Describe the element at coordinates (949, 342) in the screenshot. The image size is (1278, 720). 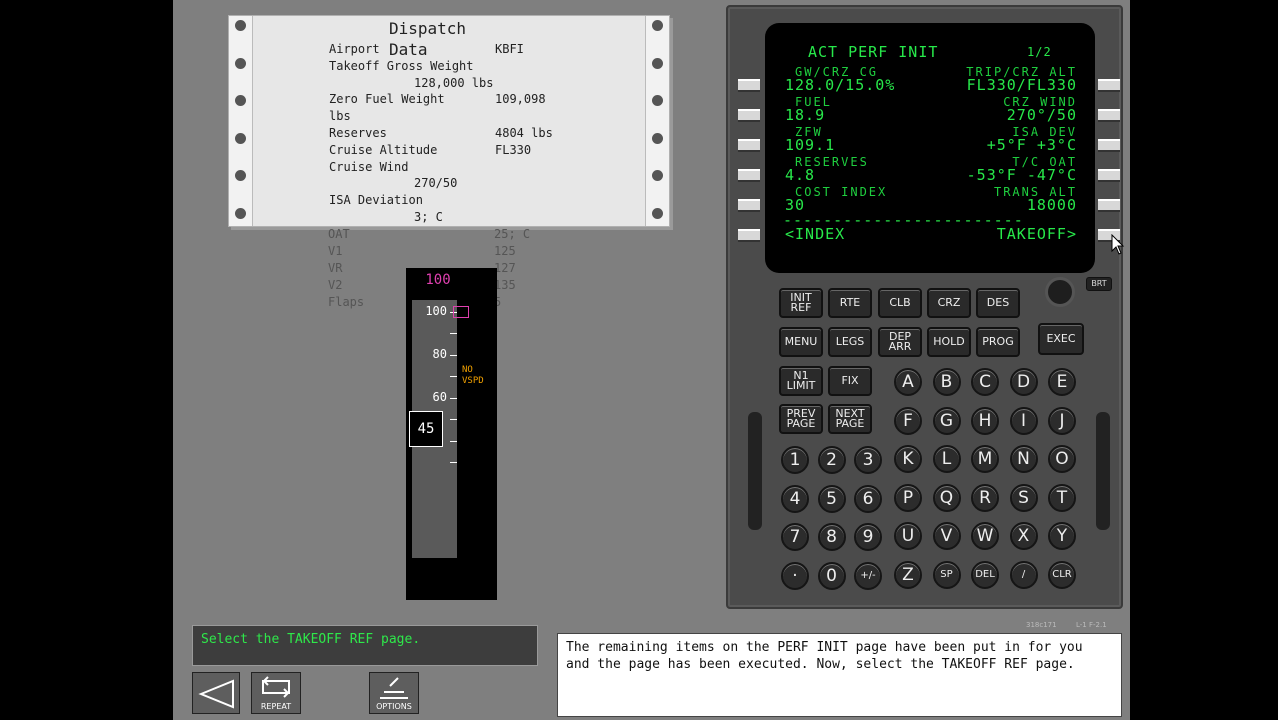
I see `key-hold: HOLD` at that location.